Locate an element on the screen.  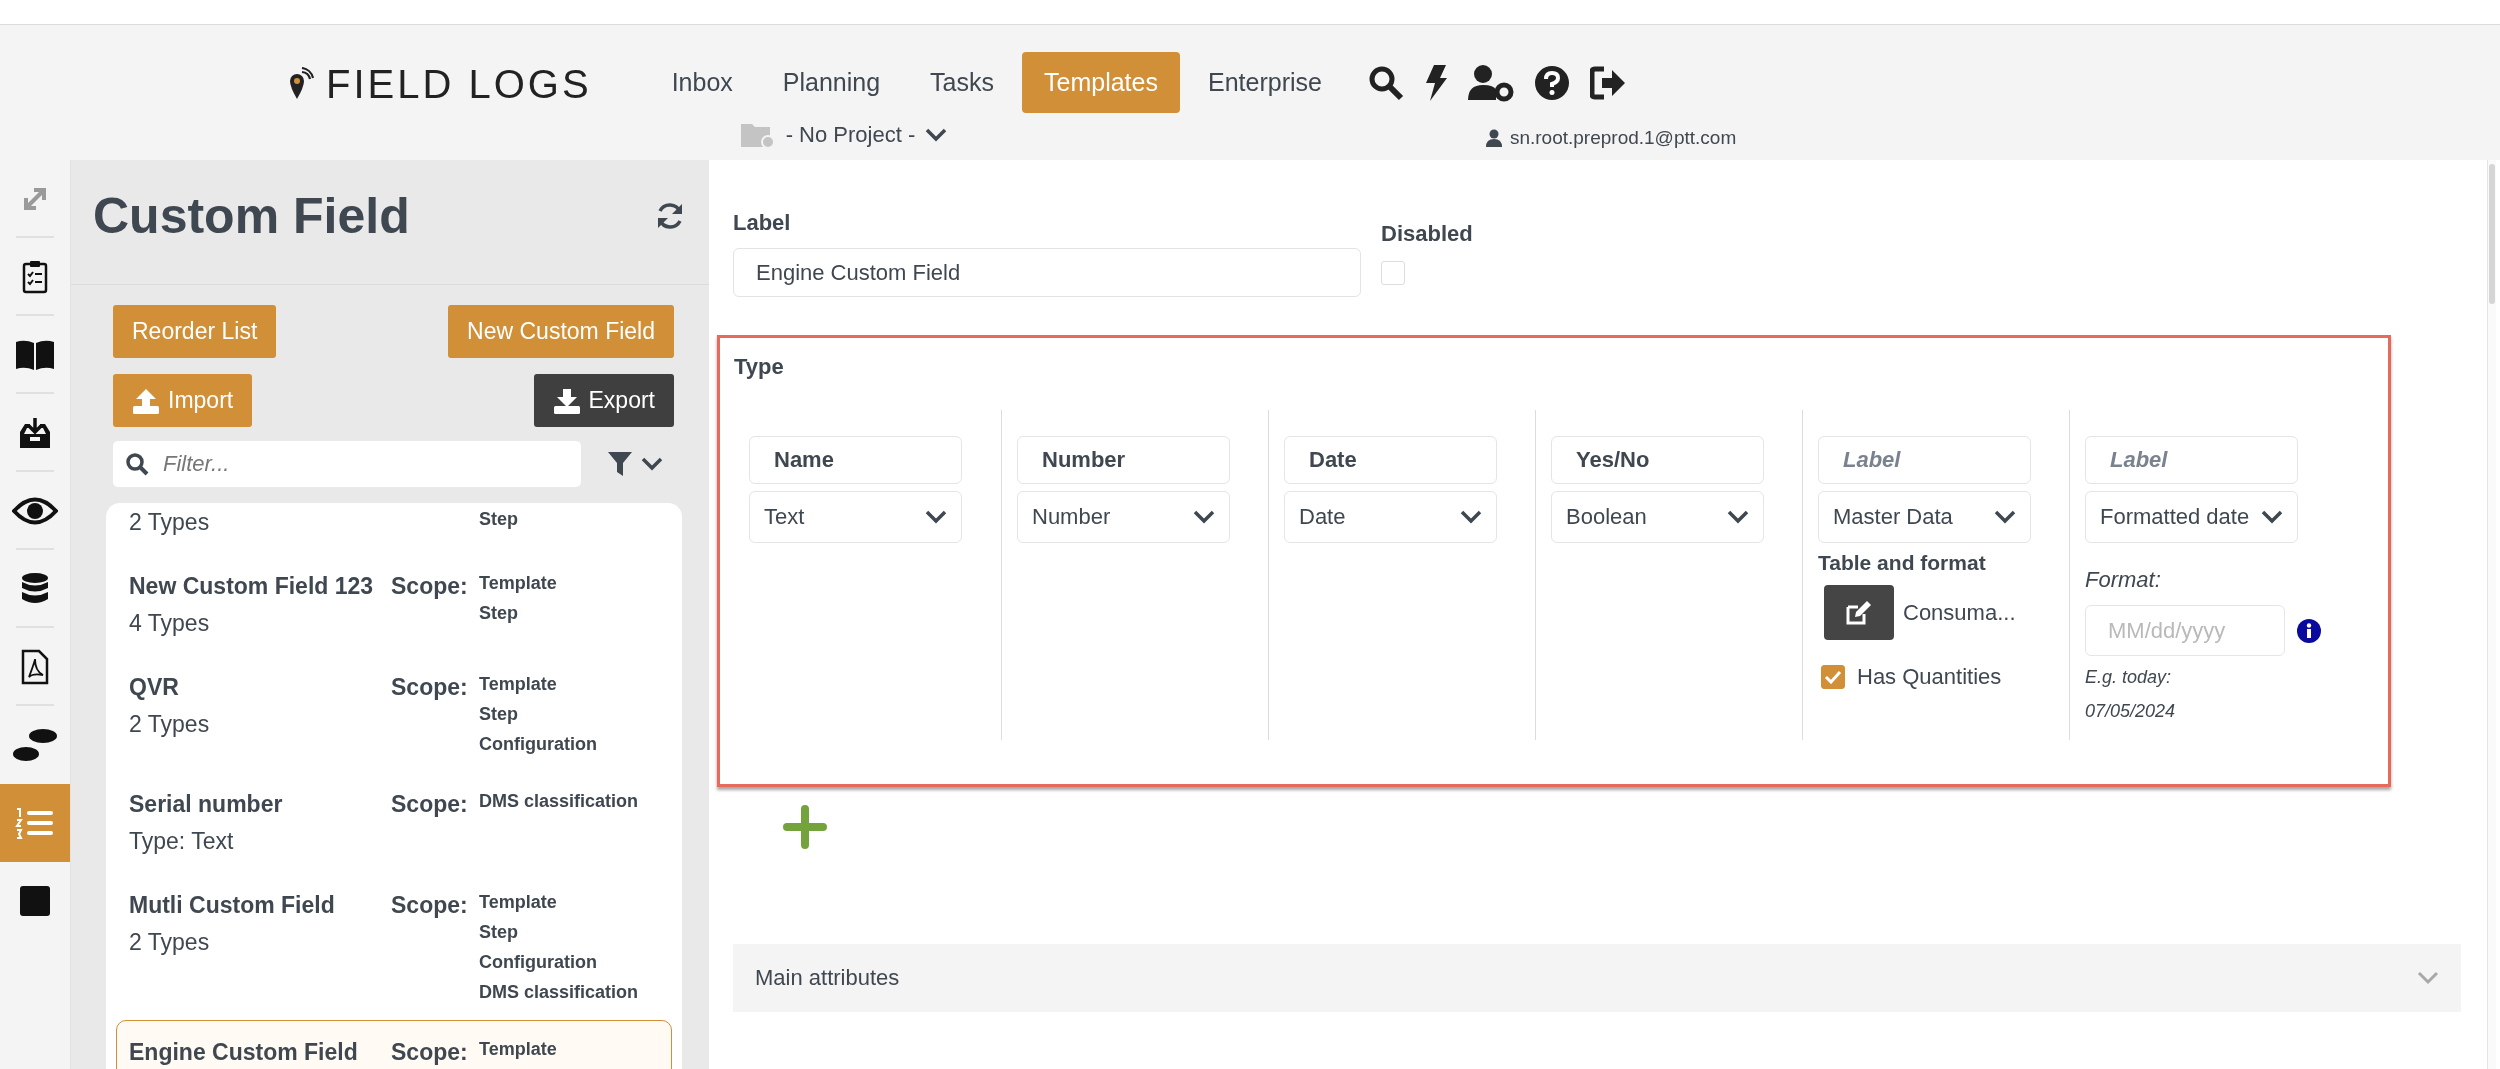
project-selector: - No Project - is located at coordinates (1041, 135).